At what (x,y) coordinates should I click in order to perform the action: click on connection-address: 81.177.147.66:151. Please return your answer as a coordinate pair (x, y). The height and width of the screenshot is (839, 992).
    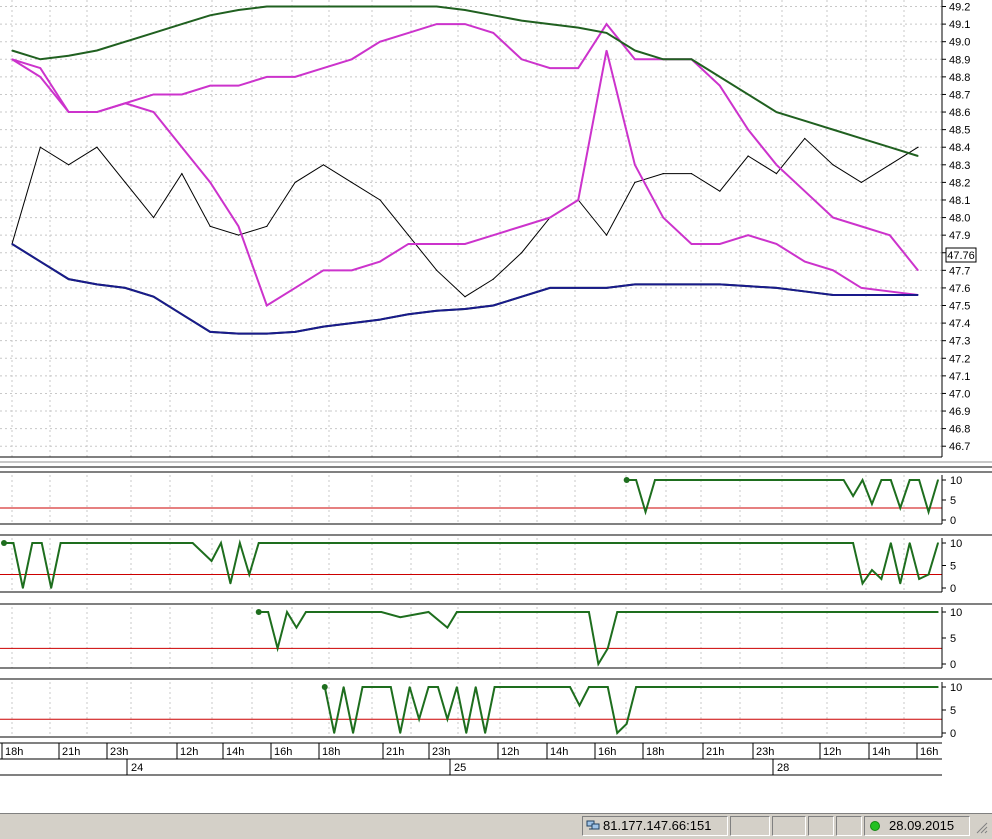
    Looking at the image, I should click on (657, 825).